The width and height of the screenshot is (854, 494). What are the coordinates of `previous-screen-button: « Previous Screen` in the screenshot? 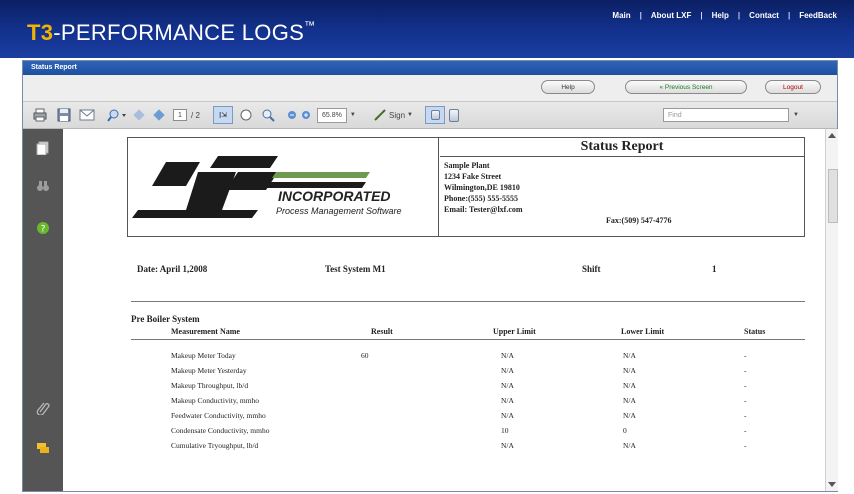 It's located at (686, 87).